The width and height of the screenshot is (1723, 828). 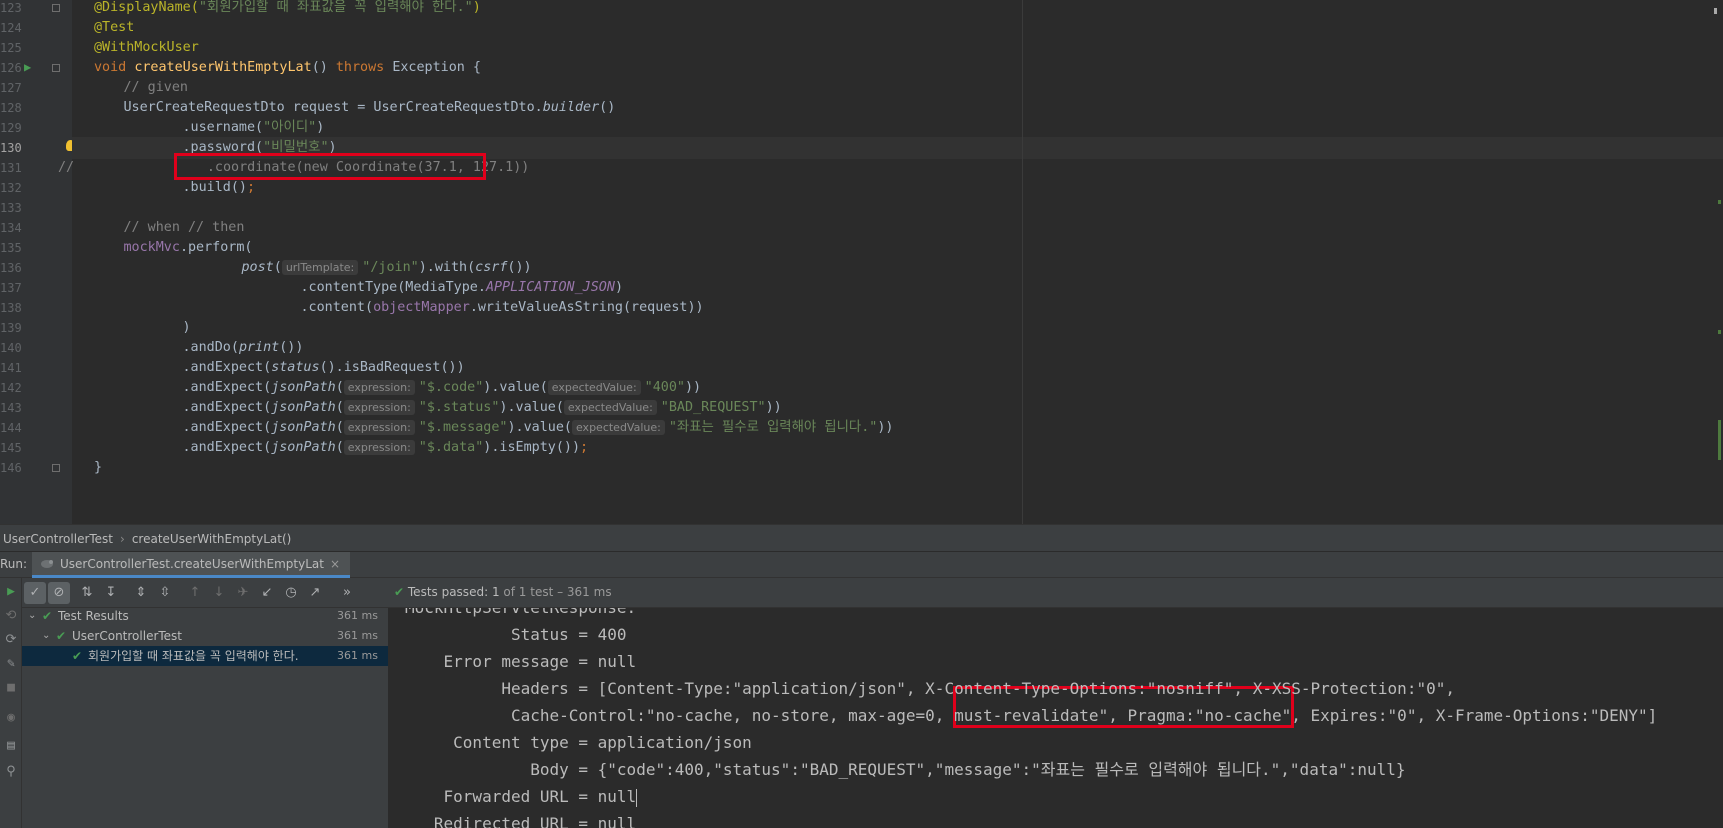 I want to click on code-line: .username("아이디"), so click(x=897, y=128).